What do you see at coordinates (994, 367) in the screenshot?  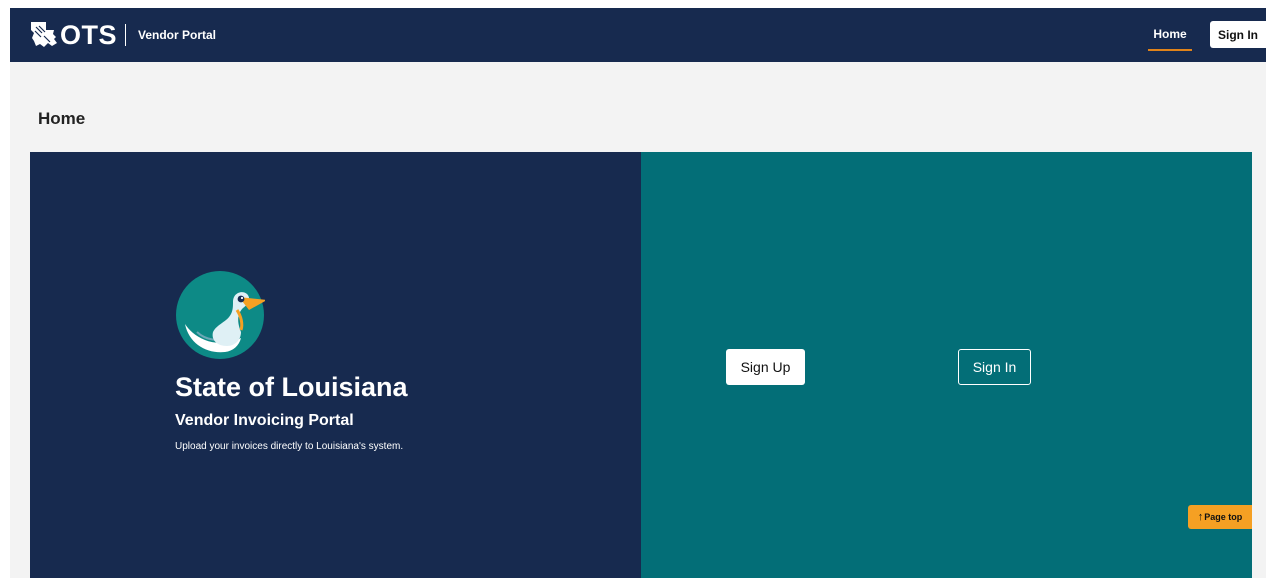 I see `hero-sign-in-button: Sign In` at bounding box center [994, 367].